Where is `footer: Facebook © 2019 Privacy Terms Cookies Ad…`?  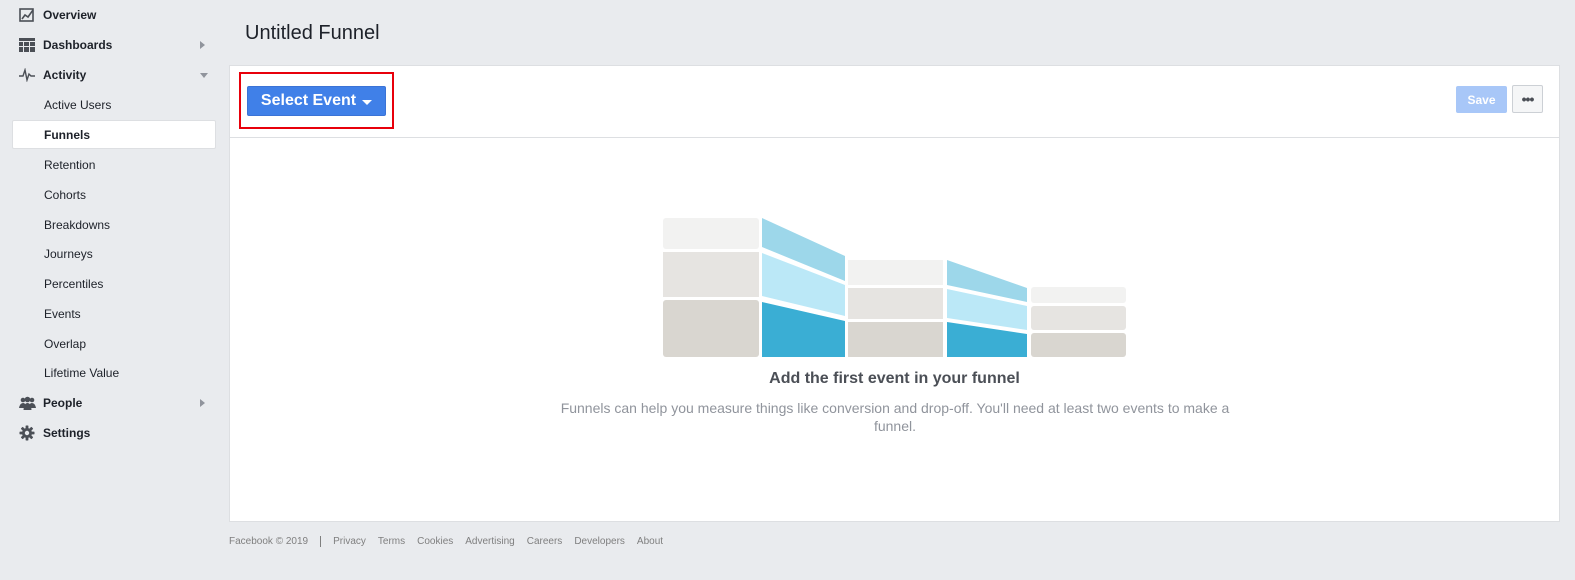 footer: Facebook © 2019 Privacy Terms Cookies Ad… is located at coordinates (452, 541).